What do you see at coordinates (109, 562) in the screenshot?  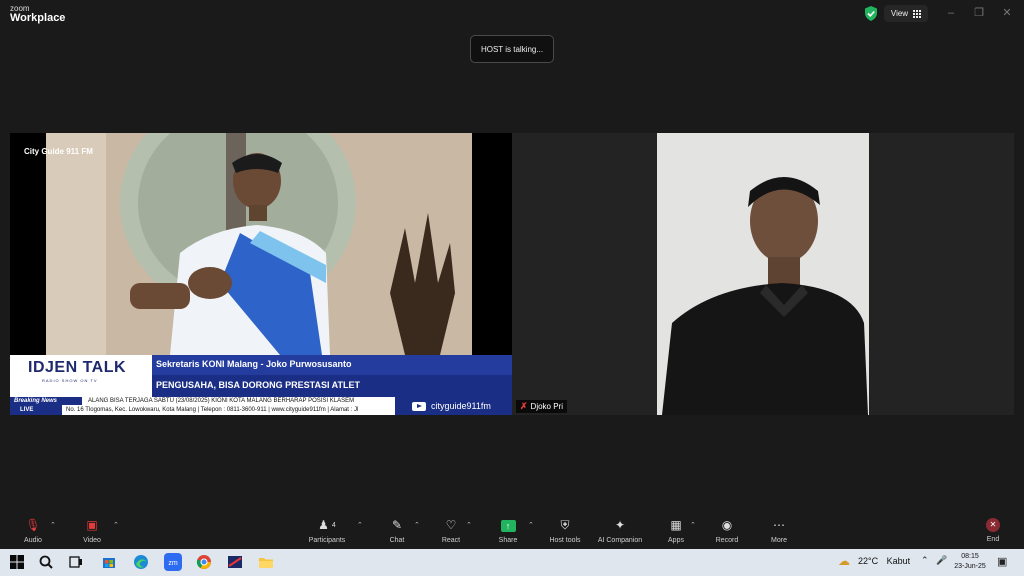 I see `microsoft-store-icon` at bounding box center [109, 562].